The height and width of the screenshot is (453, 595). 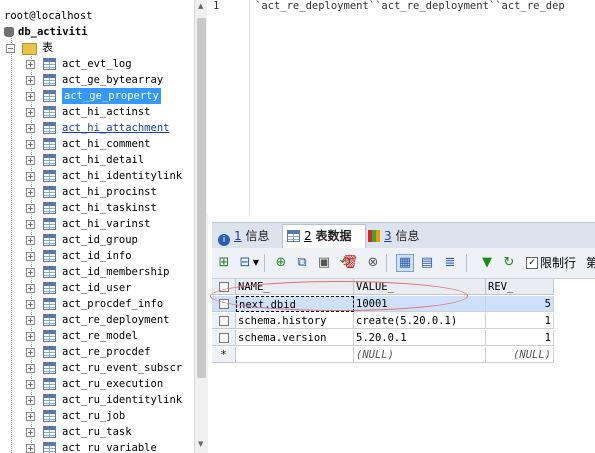 I want to click on delete-row-icon: 🗑, so click(x=350, y=263).